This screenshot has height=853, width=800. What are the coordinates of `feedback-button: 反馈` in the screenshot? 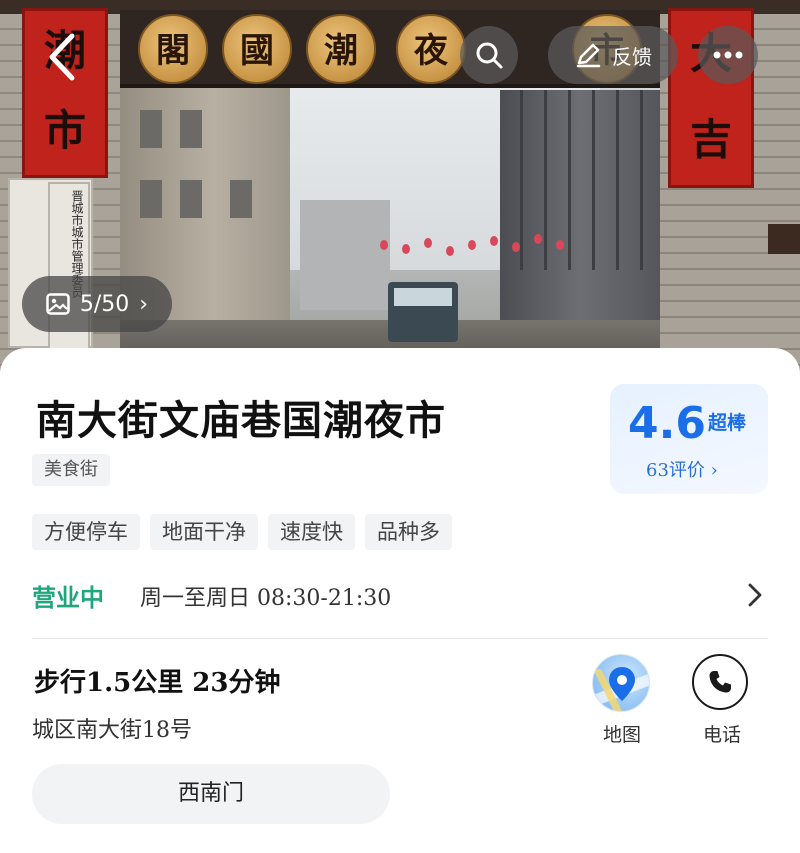 It's located at (613, 55).